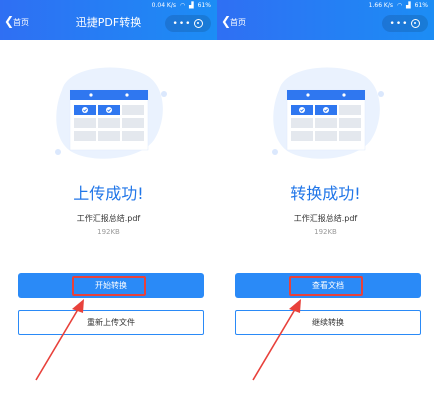  I want to click on status-bar: 1.66 K/s ◠ ▟ 61%, so click(397, 5).